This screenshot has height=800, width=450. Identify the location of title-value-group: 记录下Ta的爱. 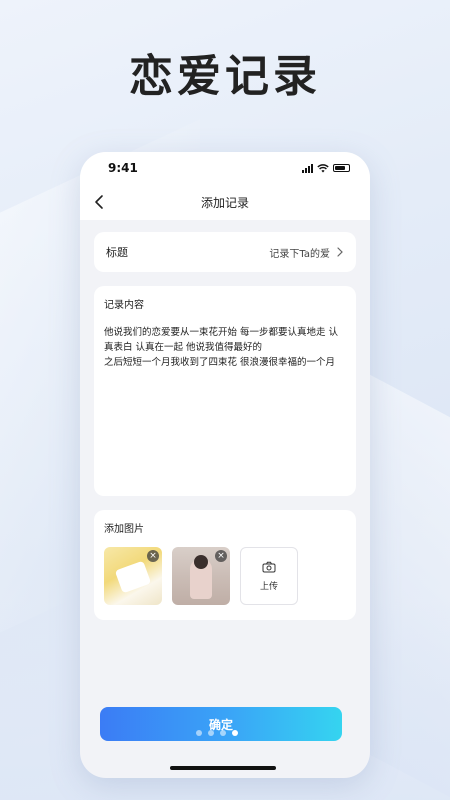
(306, 252).